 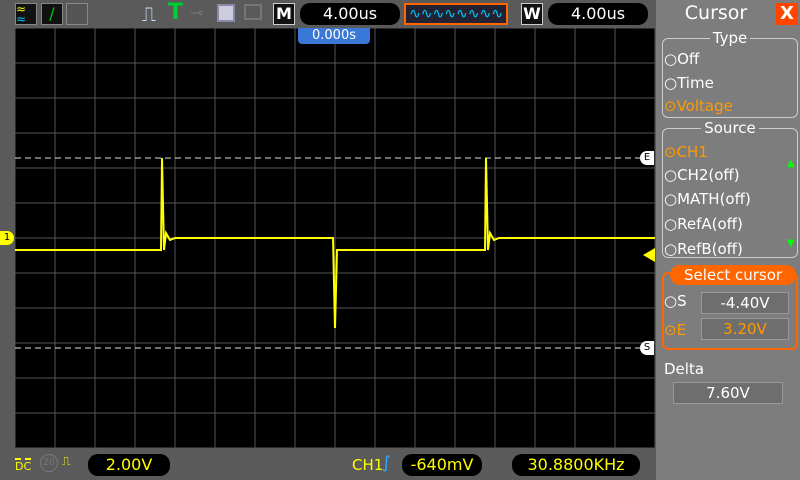 What do you see at coordinates (707, 199) in the screenshot?
I see `source-math: ○MATH(off)` at bounding box center [707, 199].